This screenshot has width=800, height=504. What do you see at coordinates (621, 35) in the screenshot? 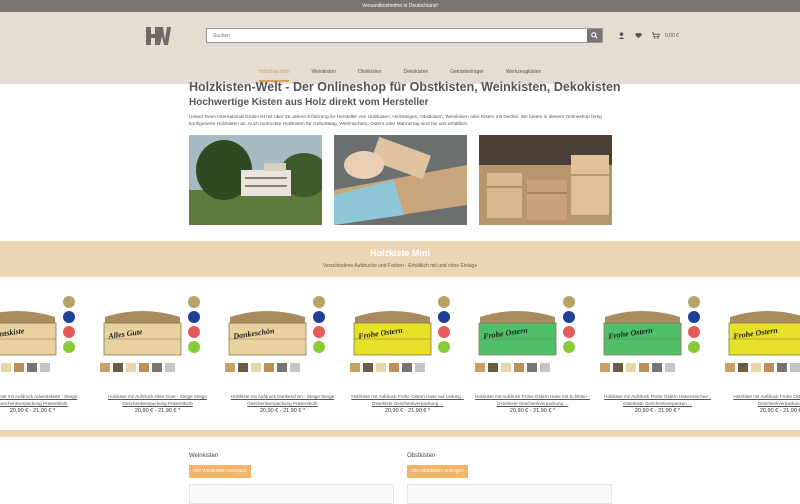
I see `account-icon` at bounding box center [621, 35].